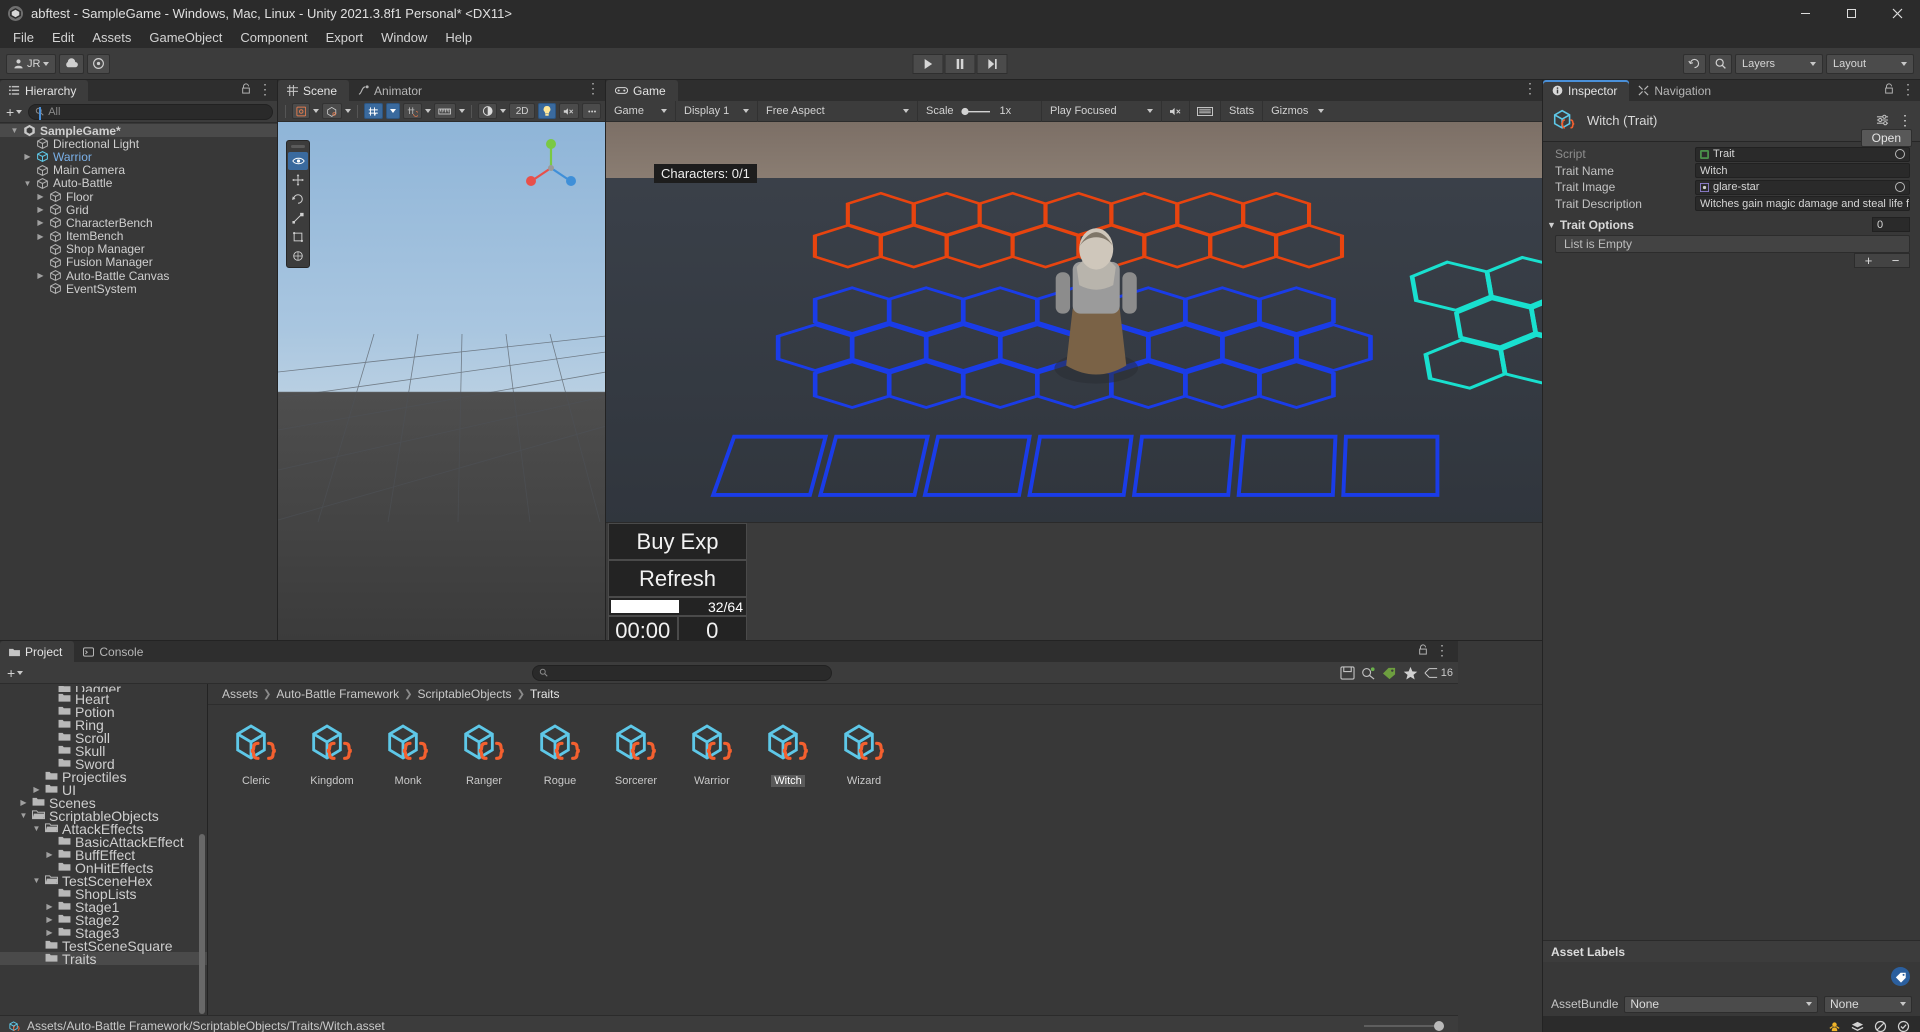 The image size is (1920, 1032). I want to click on scene-lighting-toggle, so click(547, 111).